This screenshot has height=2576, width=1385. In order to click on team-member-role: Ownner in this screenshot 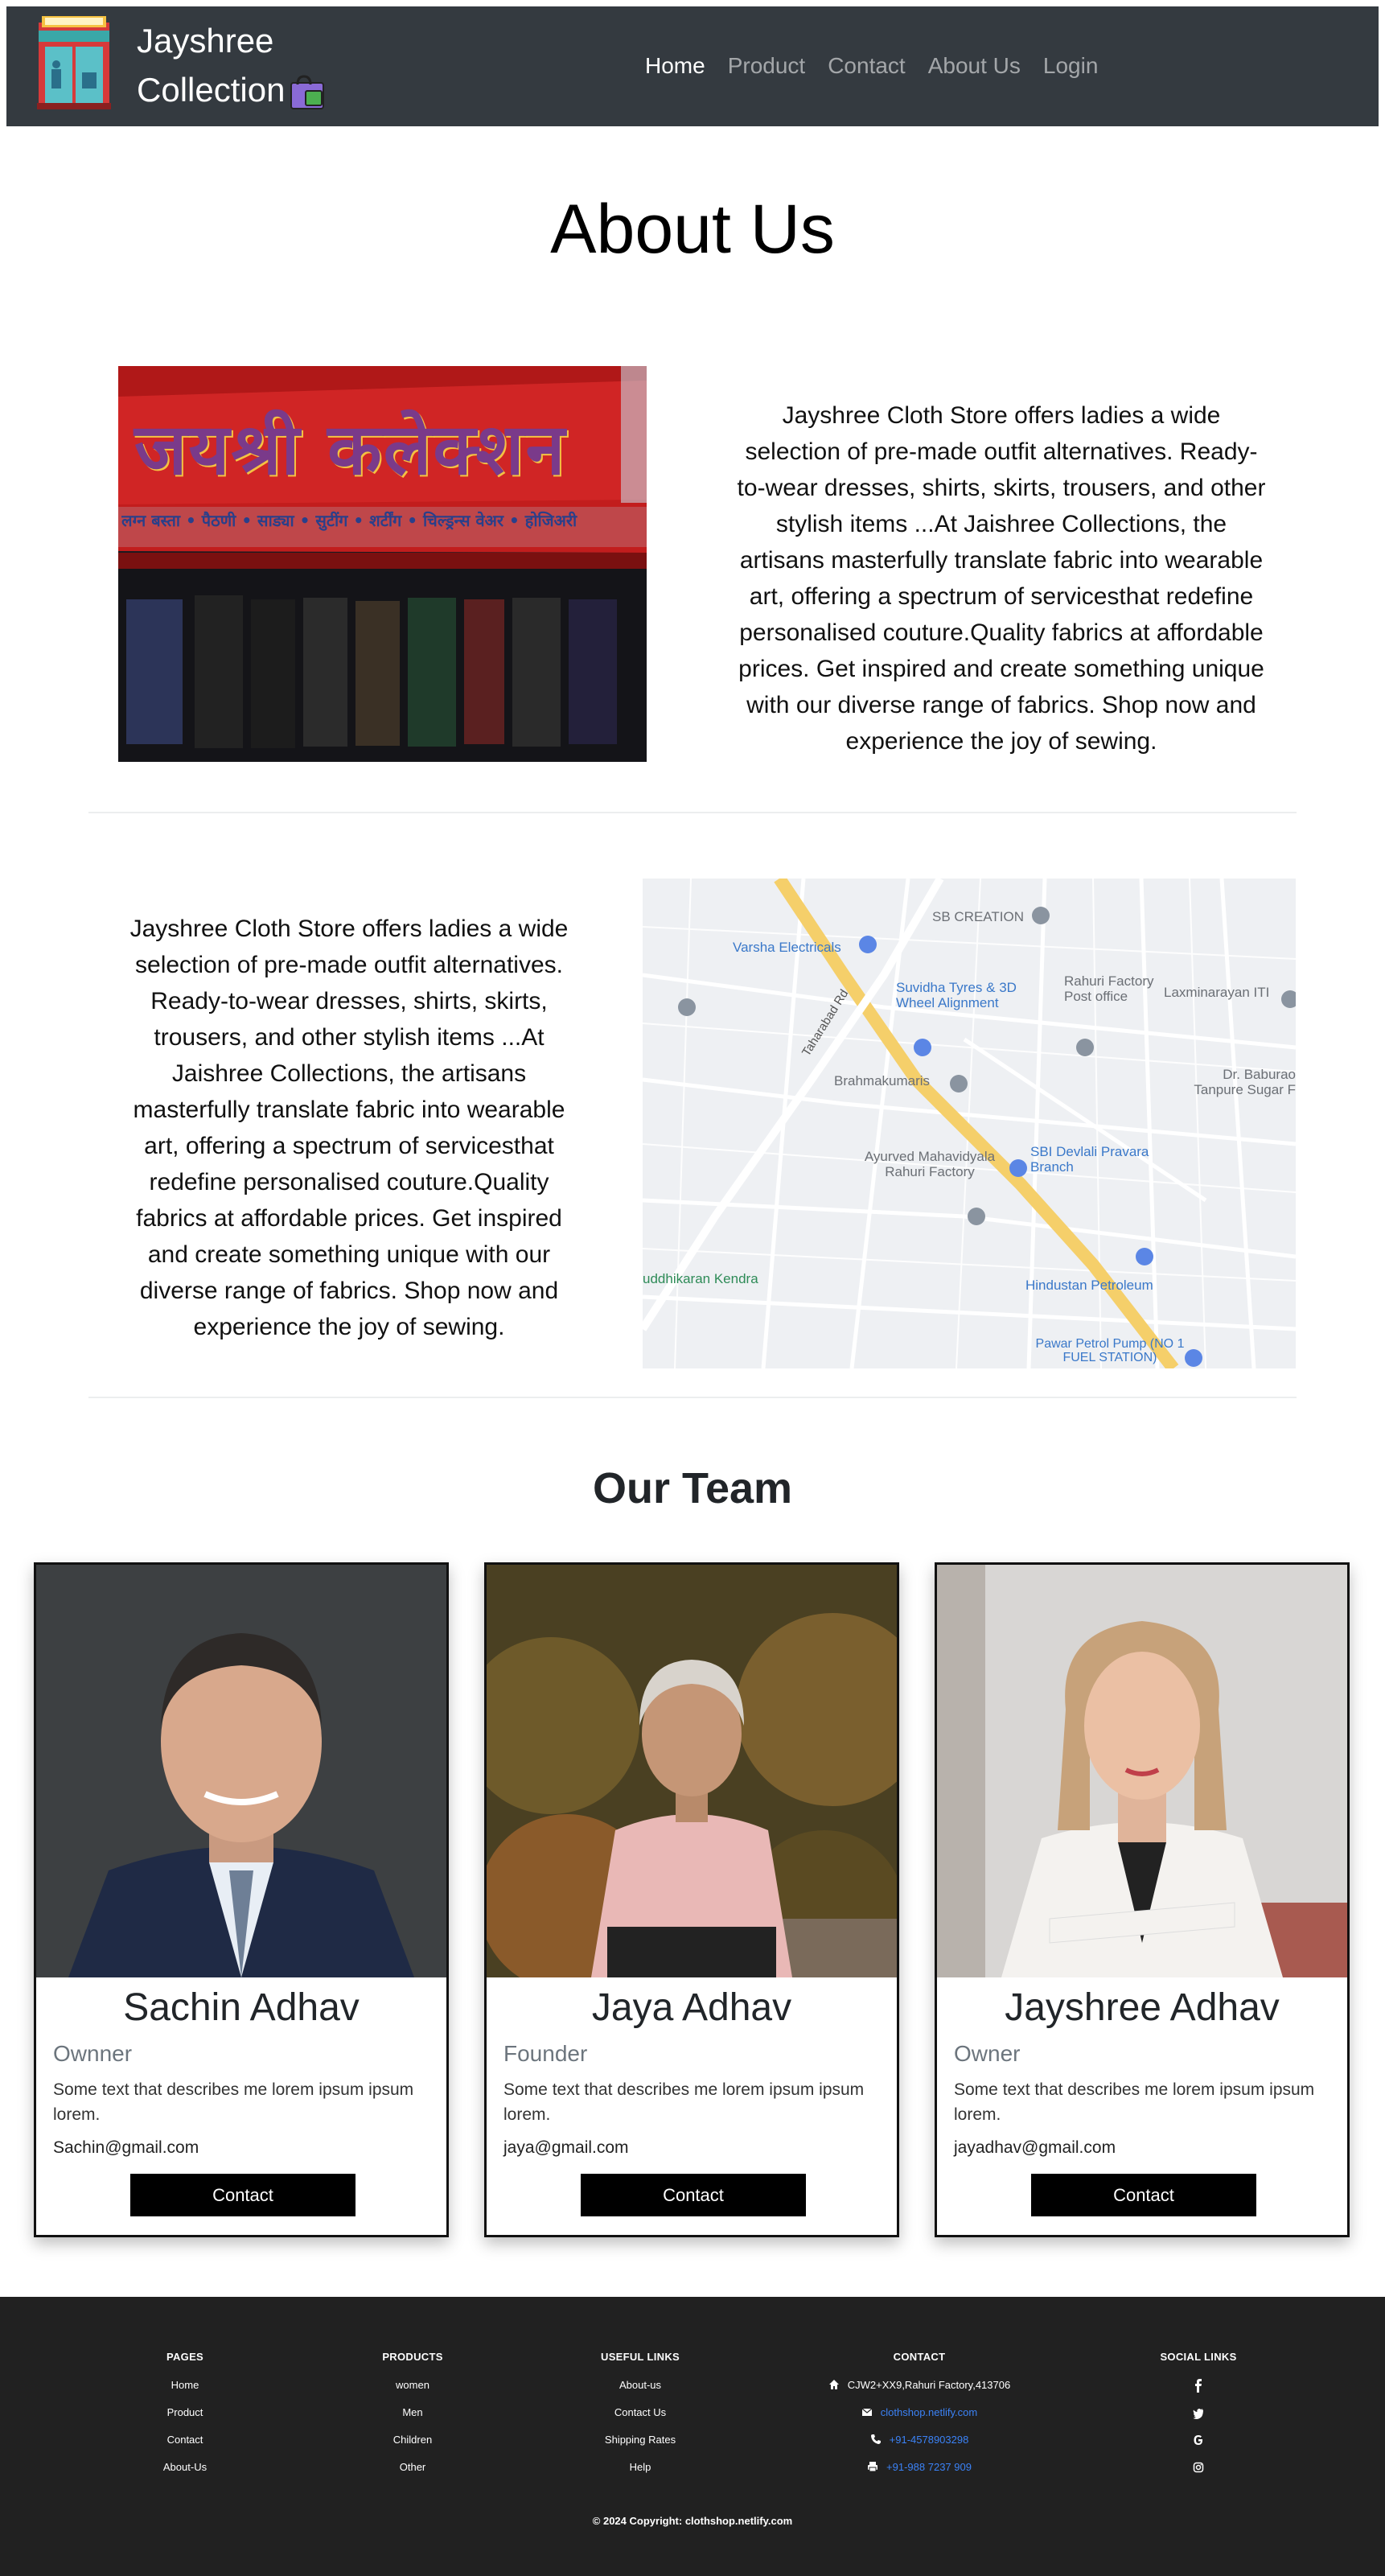, I will do `click(93, 2053)`.